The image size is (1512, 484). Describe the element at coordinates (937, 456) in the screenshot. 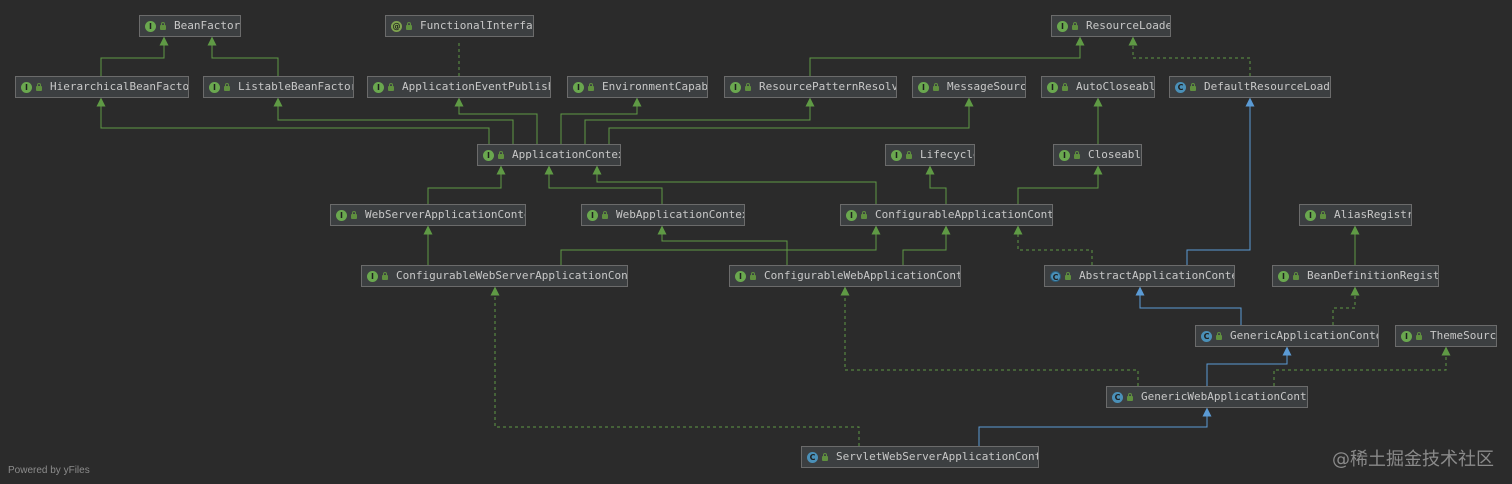

I see `node-label: ServletWebServerApplicationContext` at that location.